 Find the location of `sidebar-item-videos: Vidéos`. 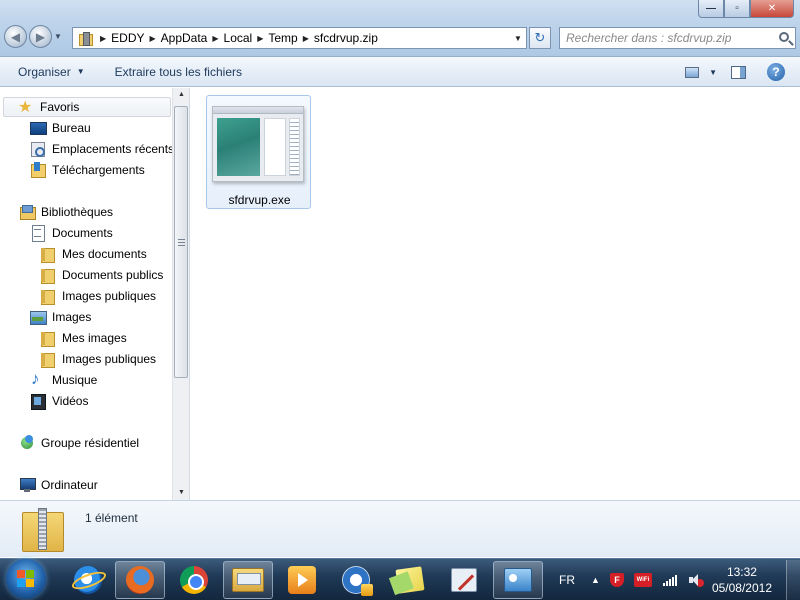

sidebar-item-videos: Vidéos is located at coordinates (59, 401).